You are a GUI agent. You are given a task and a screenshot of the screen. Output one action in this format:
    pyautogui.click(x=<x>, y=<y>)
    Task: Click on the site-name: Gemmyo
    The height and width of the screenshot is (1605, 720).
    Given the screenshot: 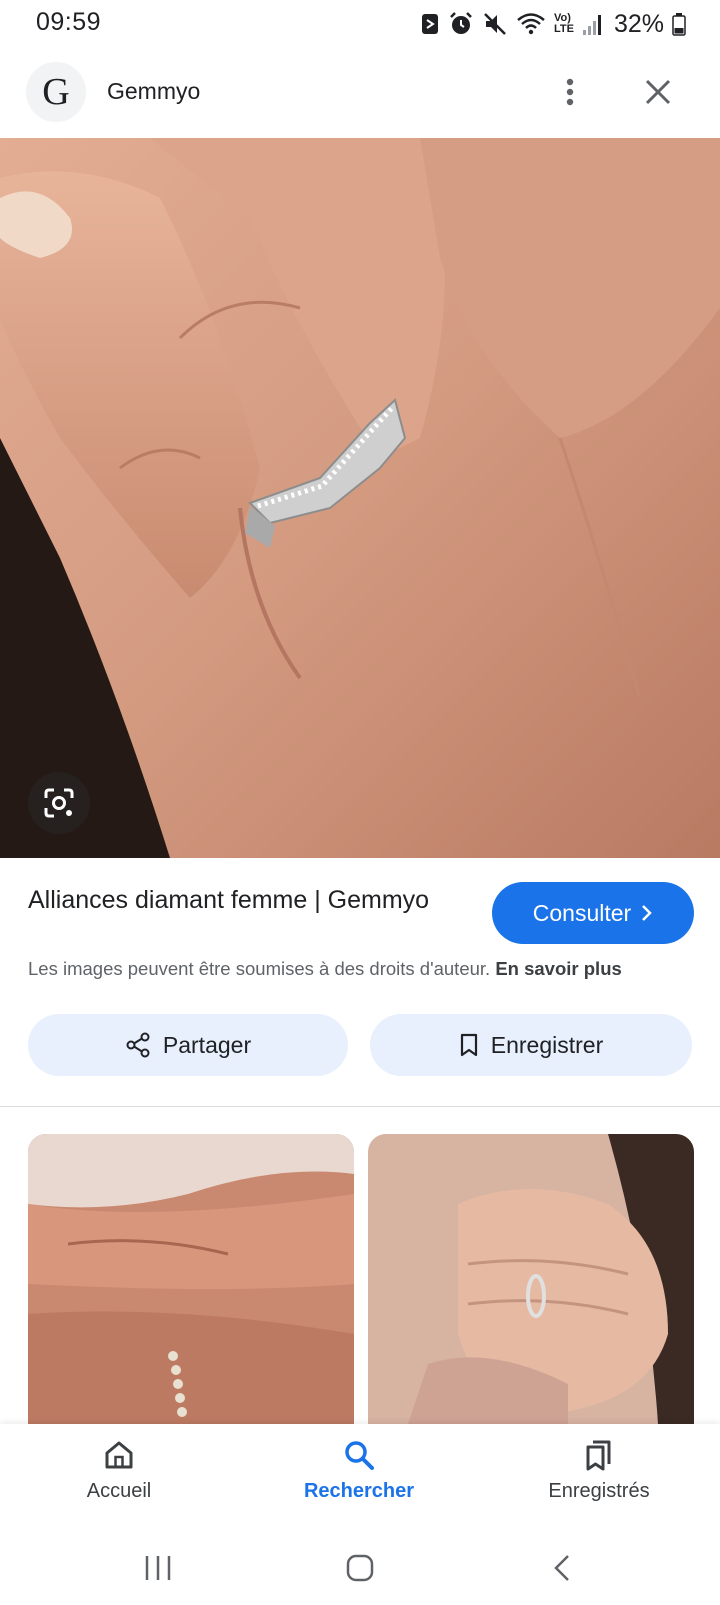 What is the action you would take?
    pyautogui.click(x=153, y=91)
    